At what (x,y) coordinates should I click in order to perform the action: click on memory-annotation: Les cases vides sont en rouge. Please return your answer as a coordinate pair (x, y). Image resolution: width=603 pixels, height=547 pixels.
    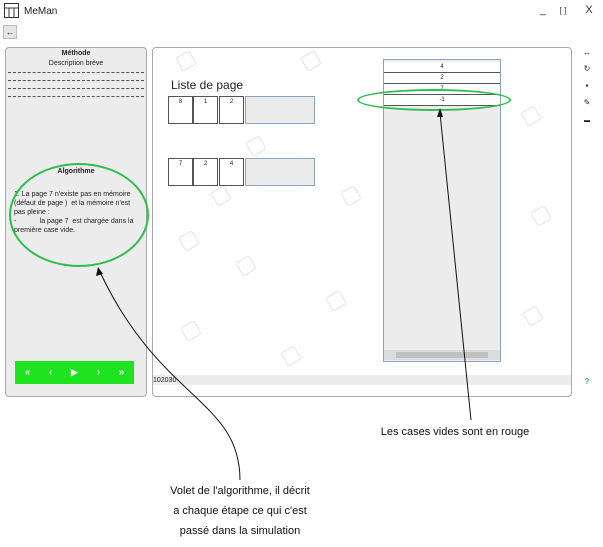
    Looking at the image, I should click on (455, 432).